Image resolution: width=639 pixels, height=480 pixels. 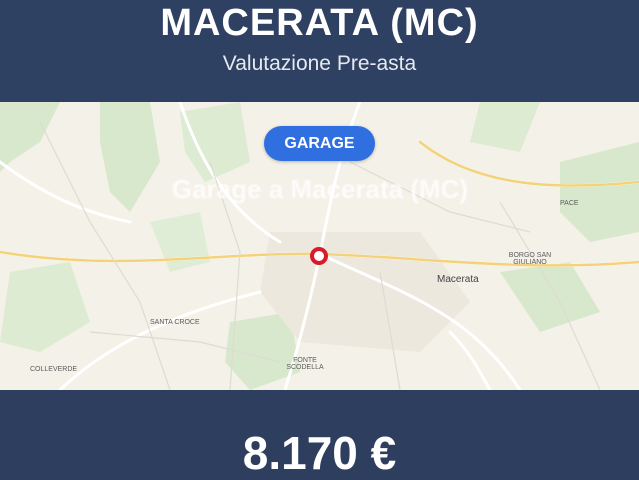 I want to click on price-value: 8.170 €, so click(x=319, y=453).